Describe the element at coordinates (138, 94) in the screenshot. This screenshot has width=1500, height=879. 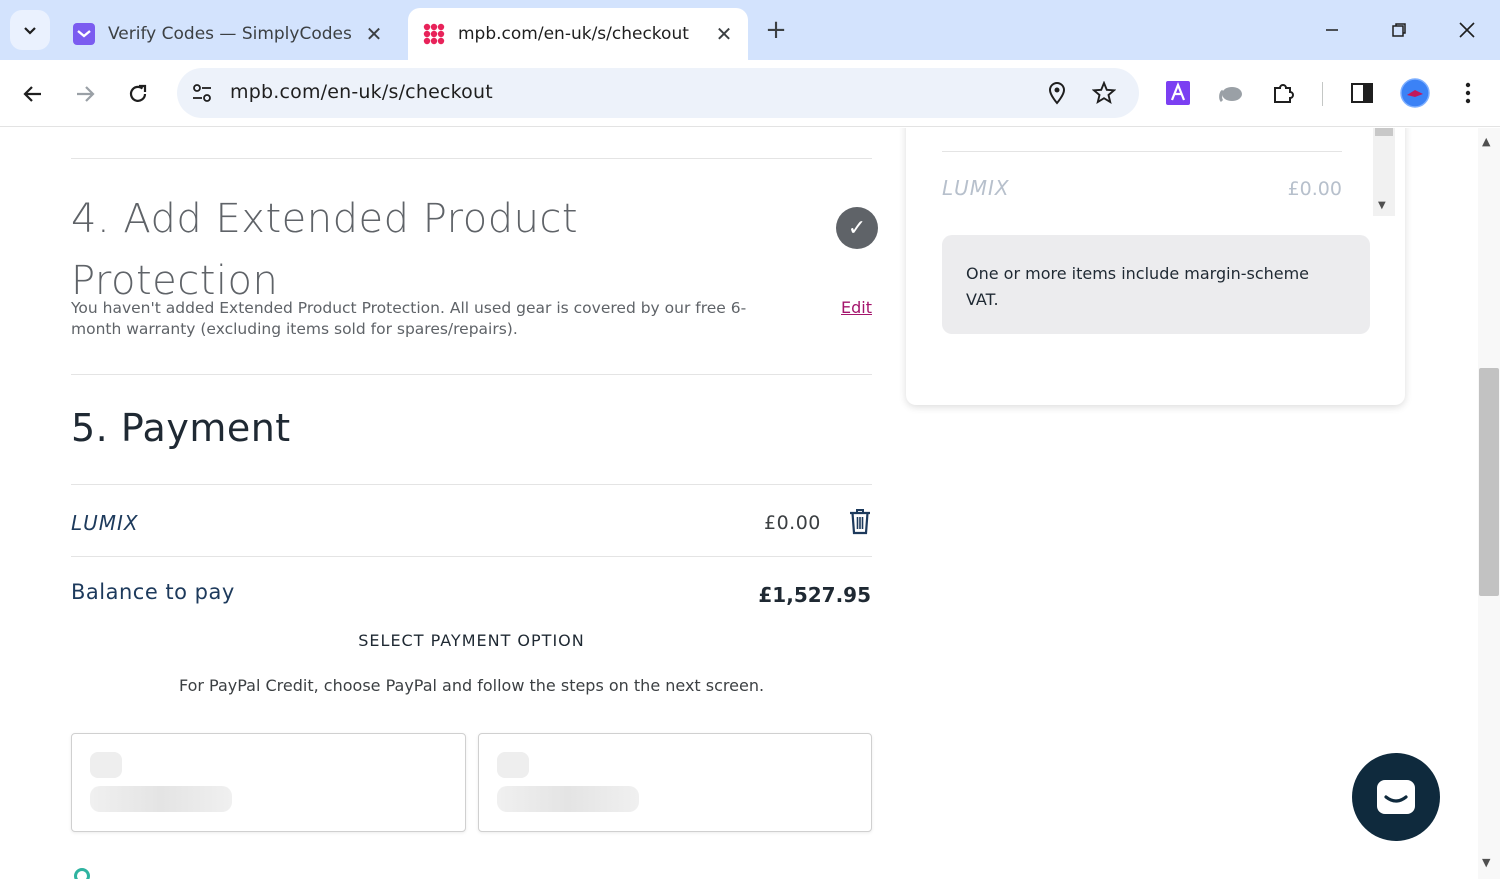
I see `reload-icon` at that location.